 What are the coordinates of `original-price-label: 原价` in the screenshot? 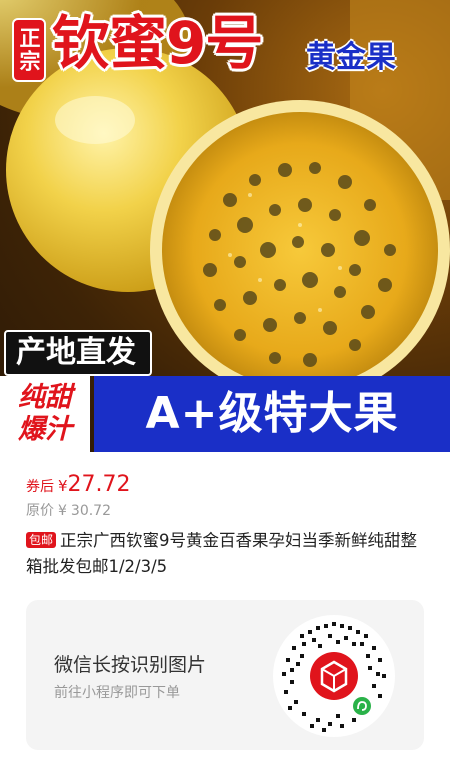 It's located at (40, 511).